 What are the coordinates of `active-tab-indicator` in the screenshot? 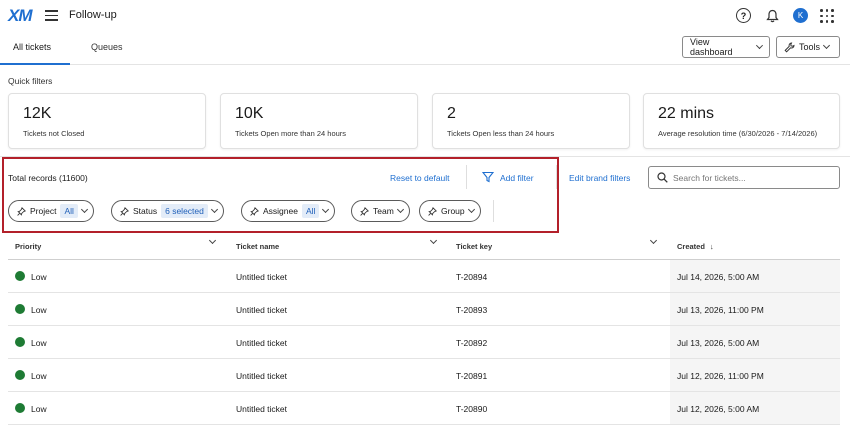 It's located at (35, 64).